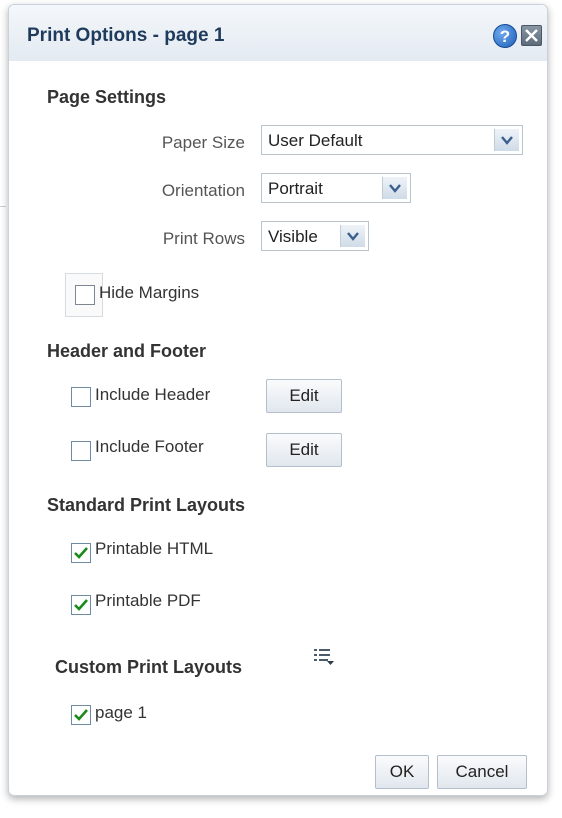  What do you see at coordinates (295, 188) in the screenshot?
I see `orientation-value: Portrait` at bounding box center [295, 188].